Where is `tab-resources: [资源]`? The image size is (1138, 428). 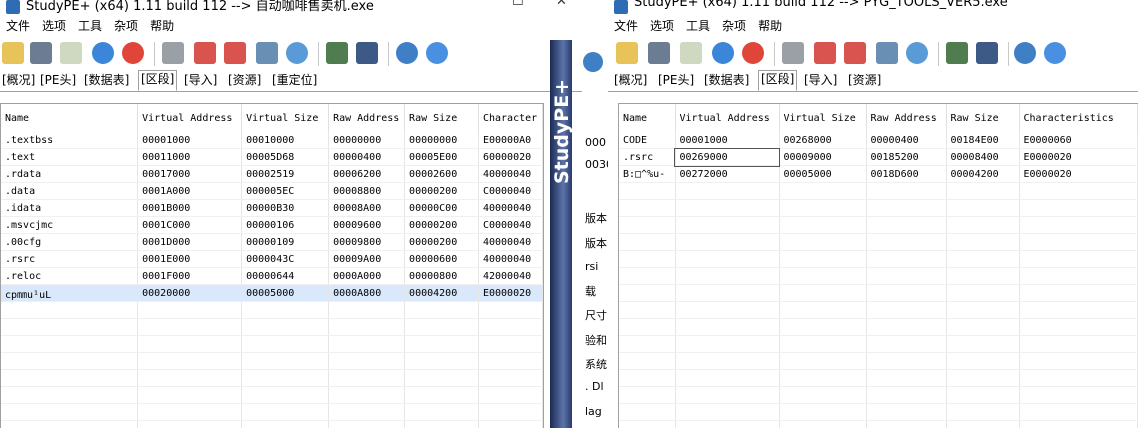
tab-resources: [资源] is located at coordinates (864, 80).